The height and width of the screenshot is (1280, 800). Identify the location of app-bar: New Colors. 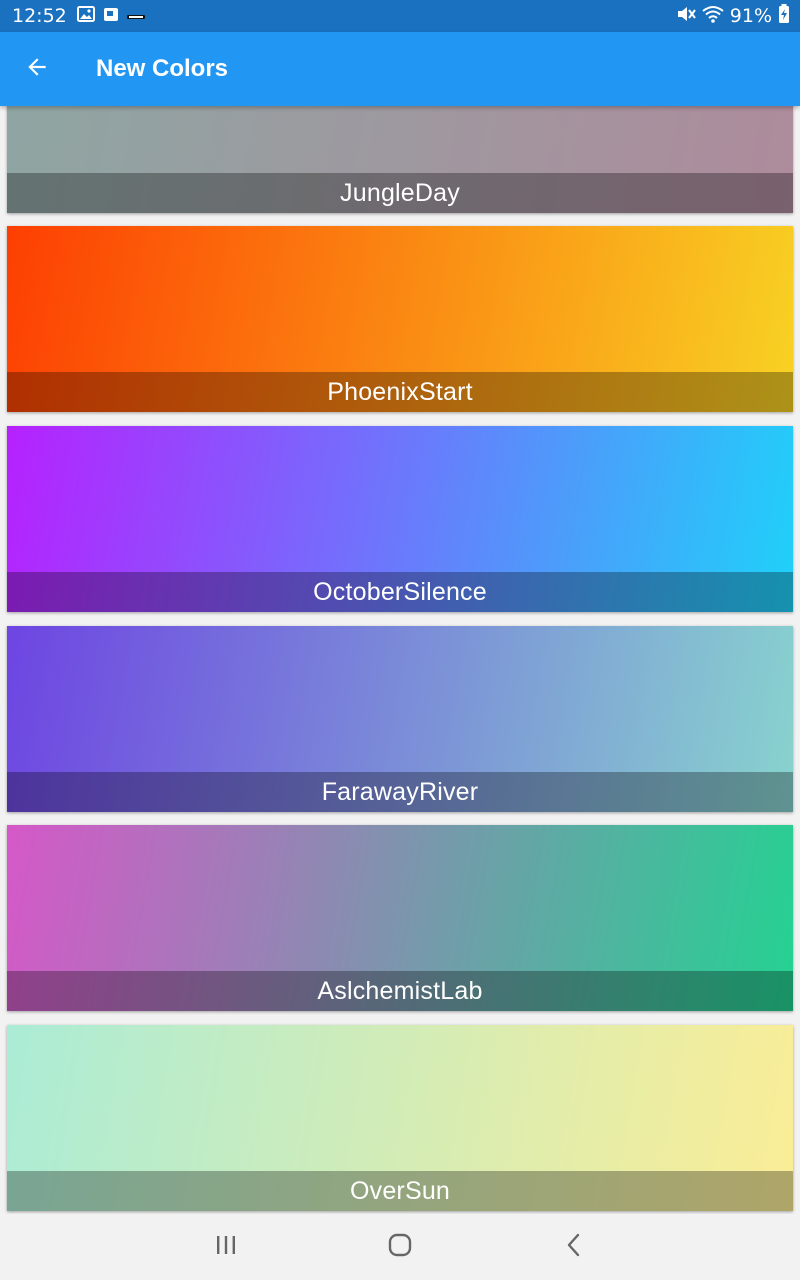
(400, 69).